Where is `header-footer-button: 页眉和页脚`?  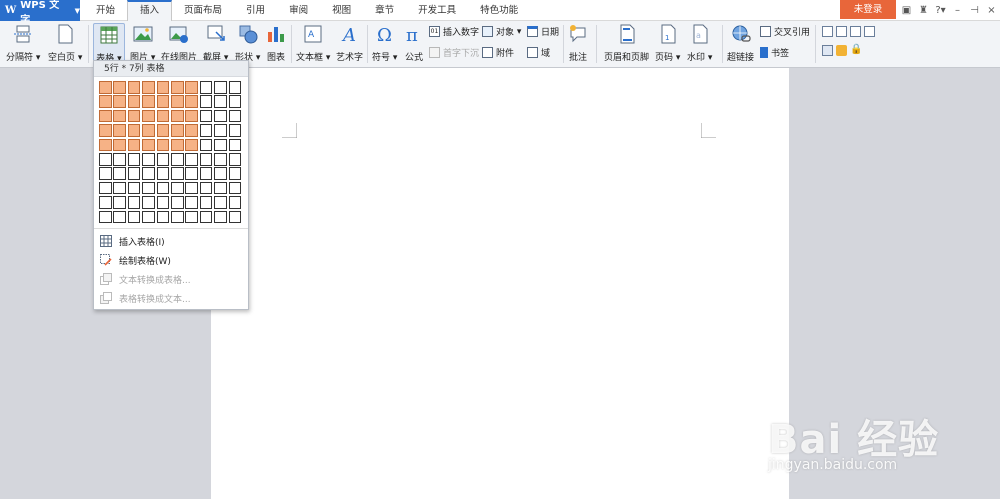 header-footer-button: 页眉和页脚 is located at coordinates (626, 43).